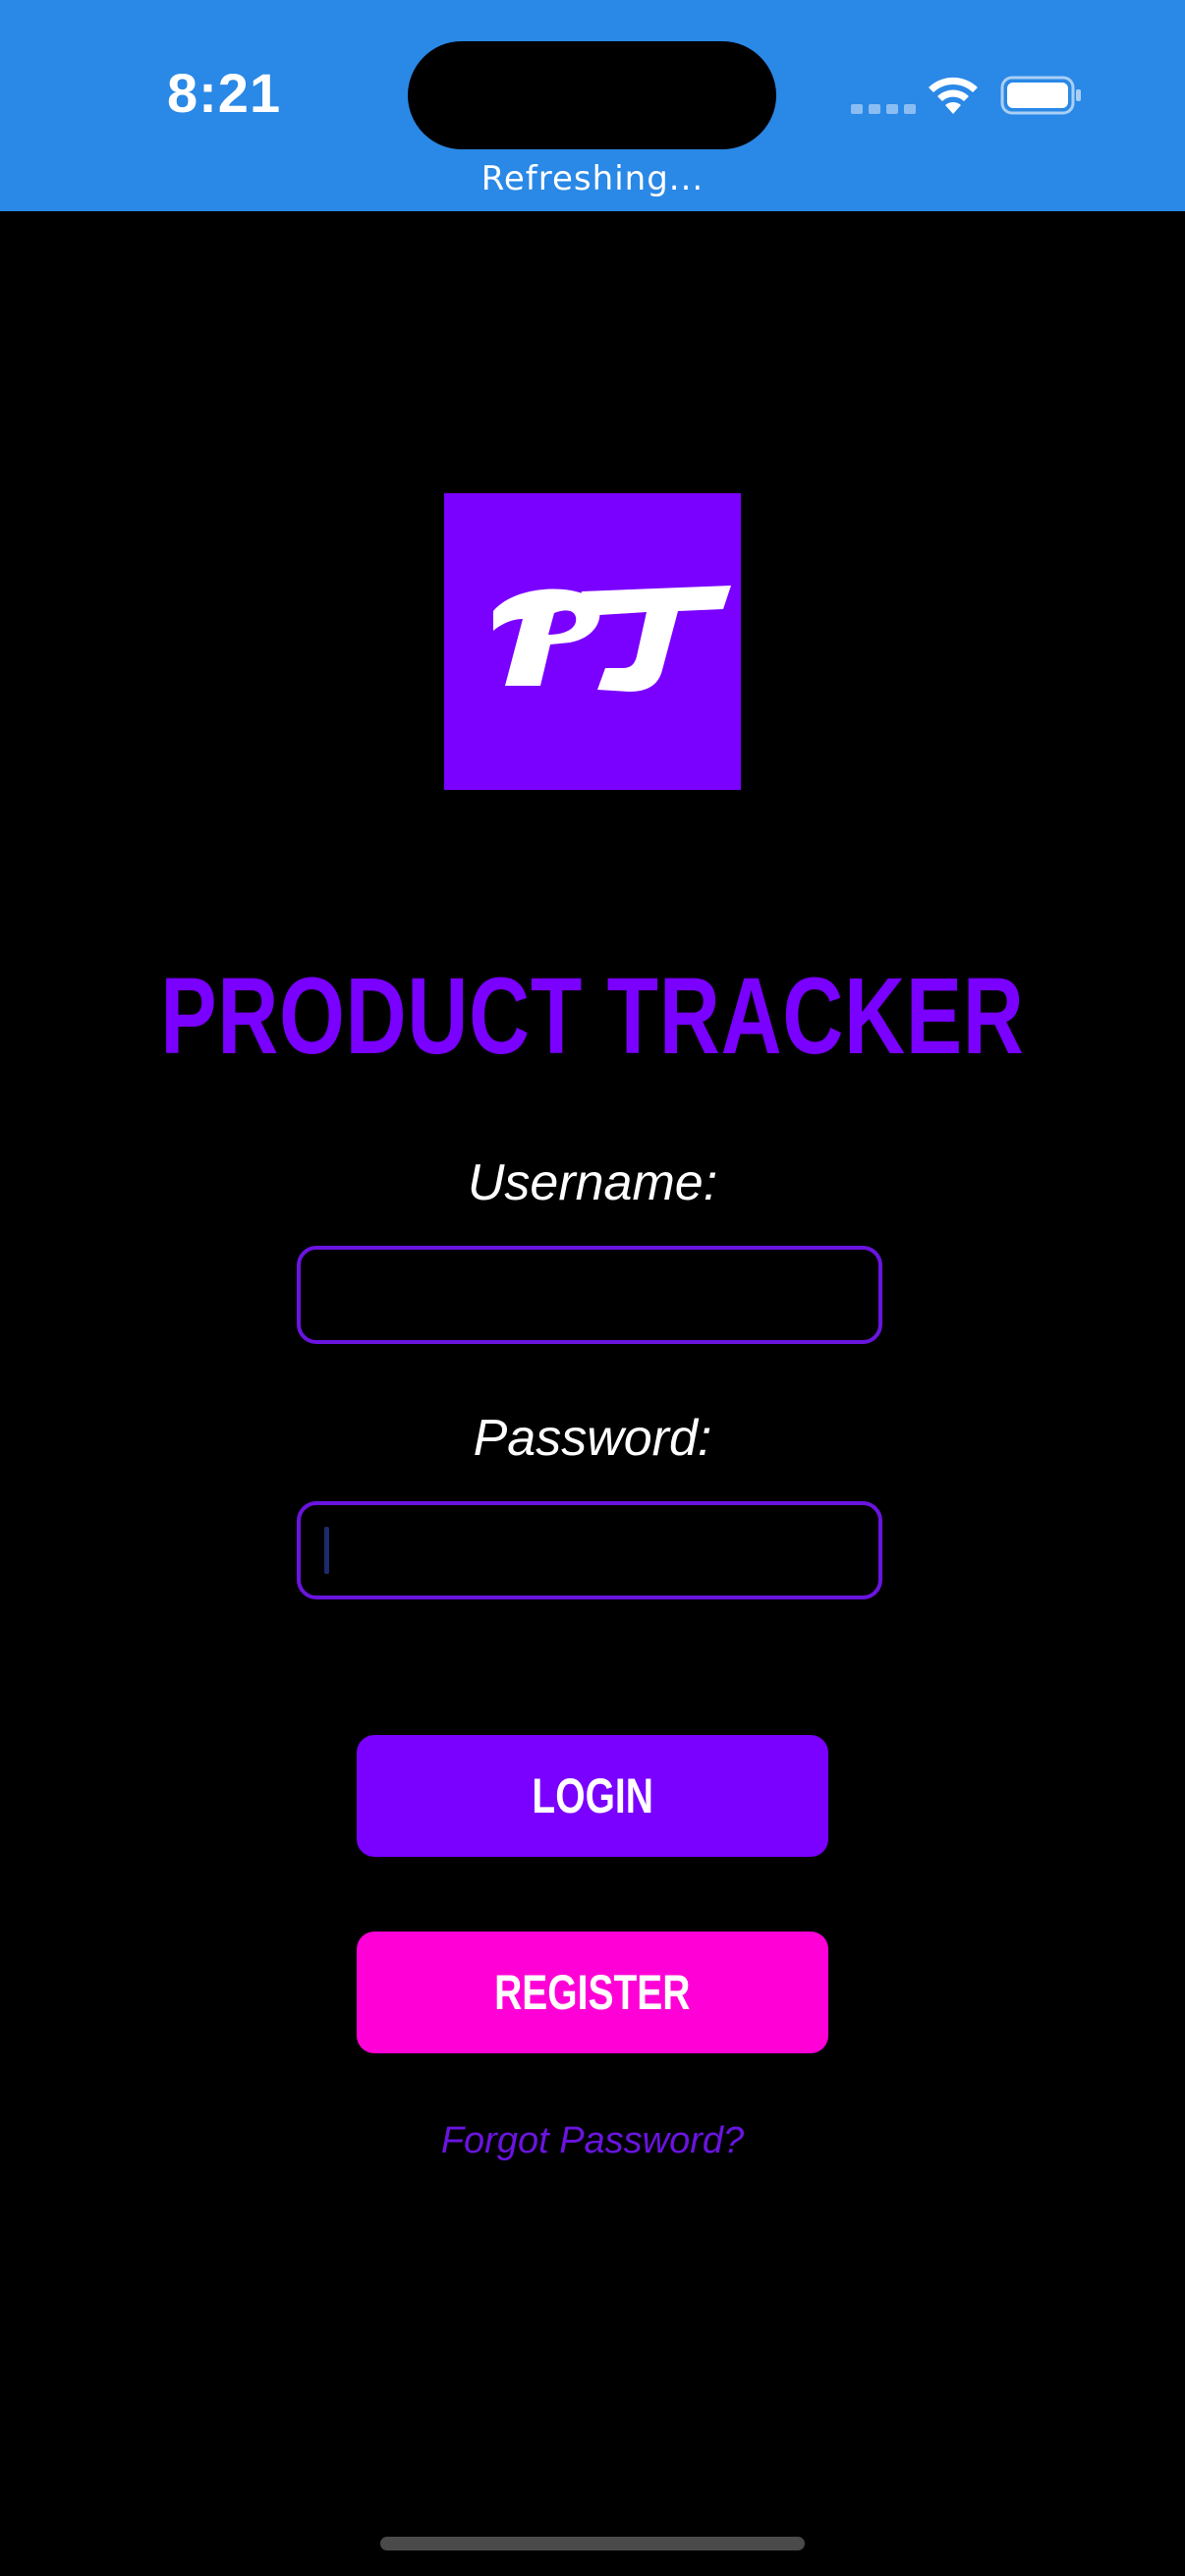  Describe the element at coordinates (592, 1438) in the screenshot. I see `password-label: Password:` at that location.